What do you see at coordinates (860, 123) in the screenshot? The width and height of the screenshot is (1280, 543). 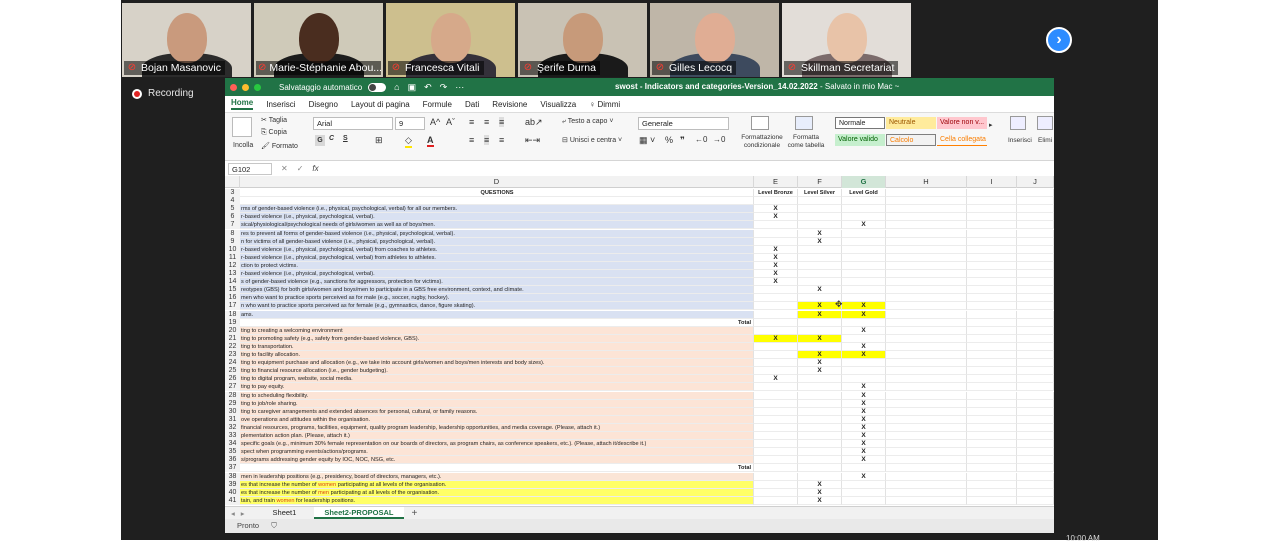 I see `style-normal: Normale` at bounding box center [860, 123].